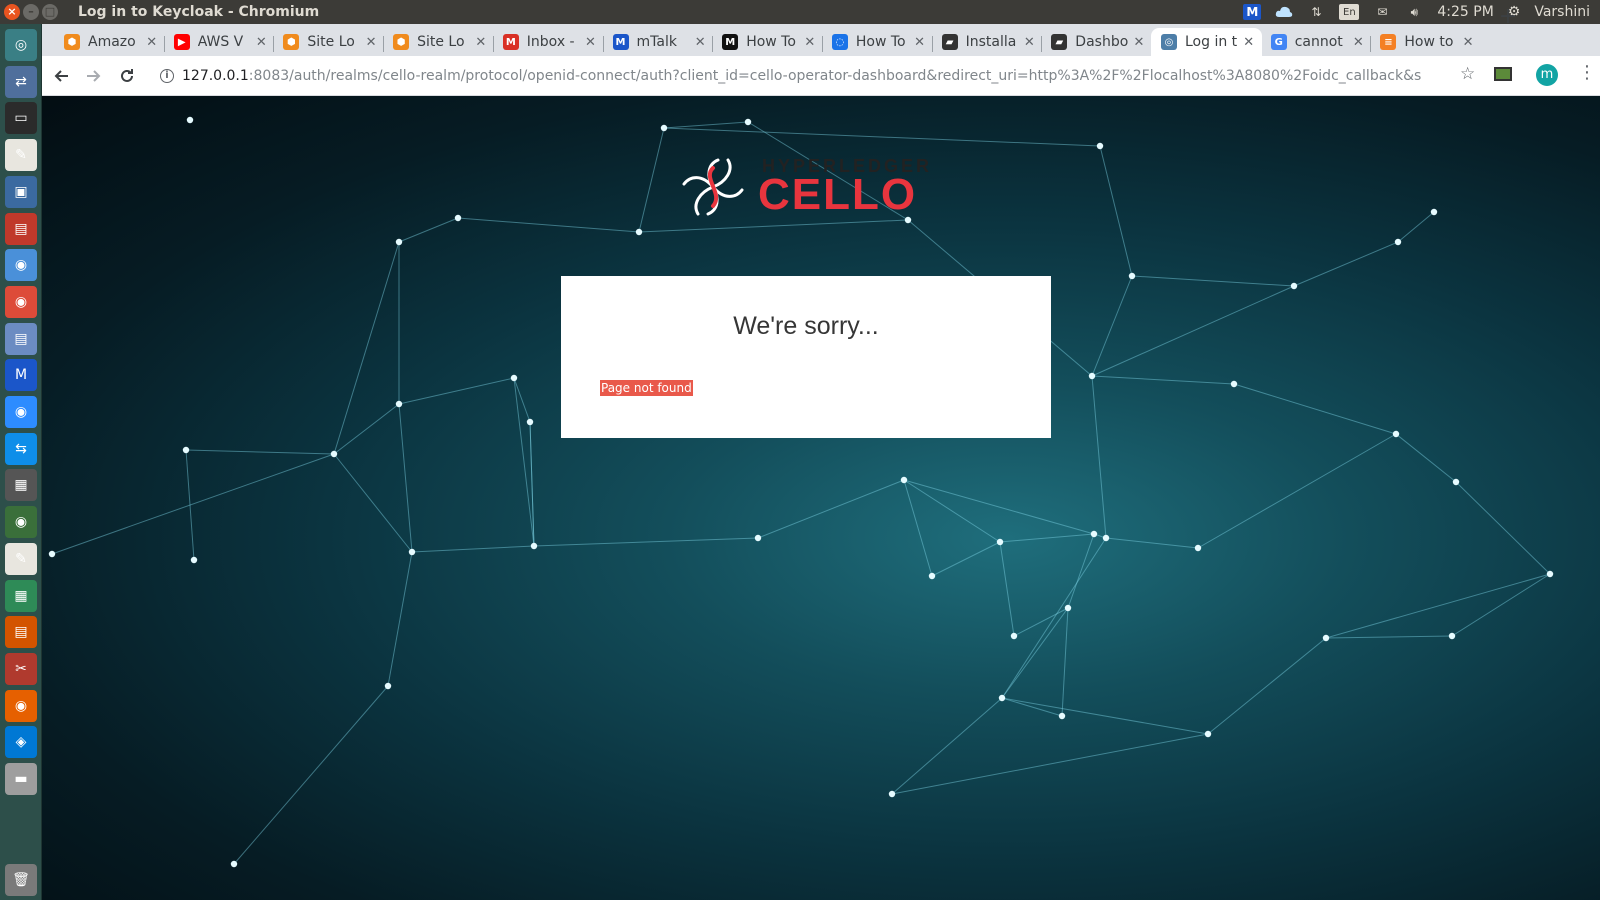  I want to click on launcher-zoom-icon: ◉, so click(21, 412).